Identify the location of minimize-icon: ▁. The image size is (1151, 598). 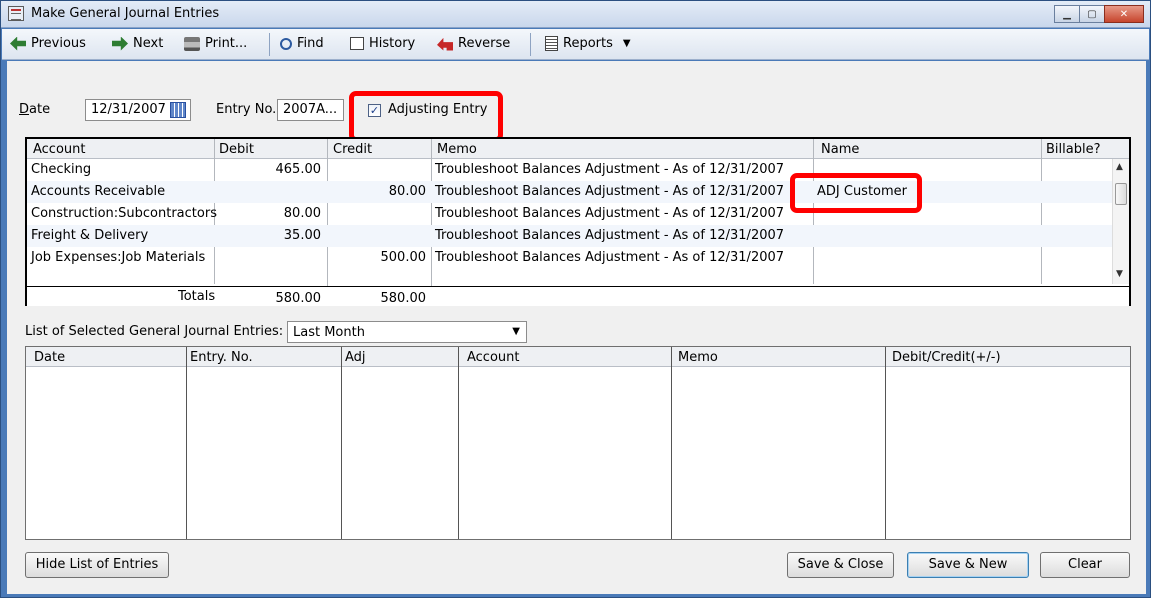
(1067, 14).